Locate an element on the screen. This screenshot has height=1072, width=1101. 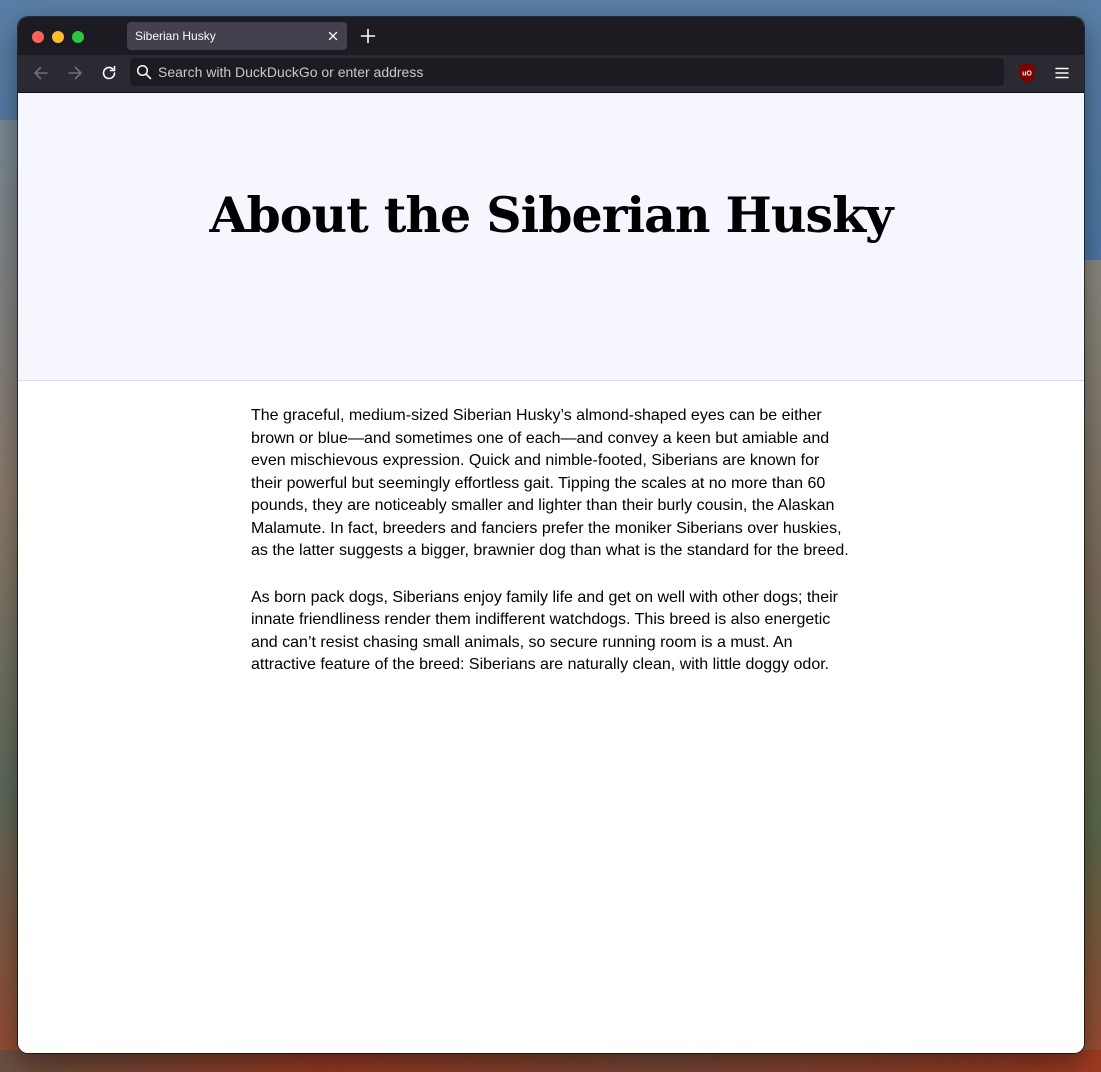
address-bar is located at coordinates (567, 72).